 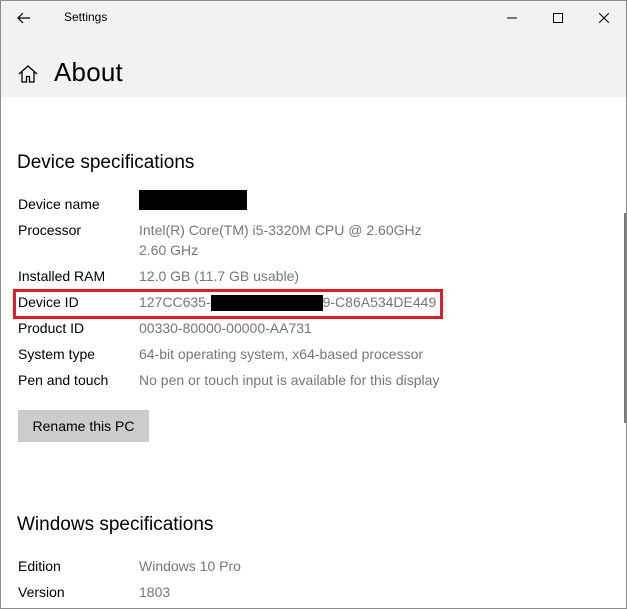 What do you see at coordinates (175, 302) in the screenshot?
I see `device-id-prefix: 127CC635-` at bounding box center [175, 302].